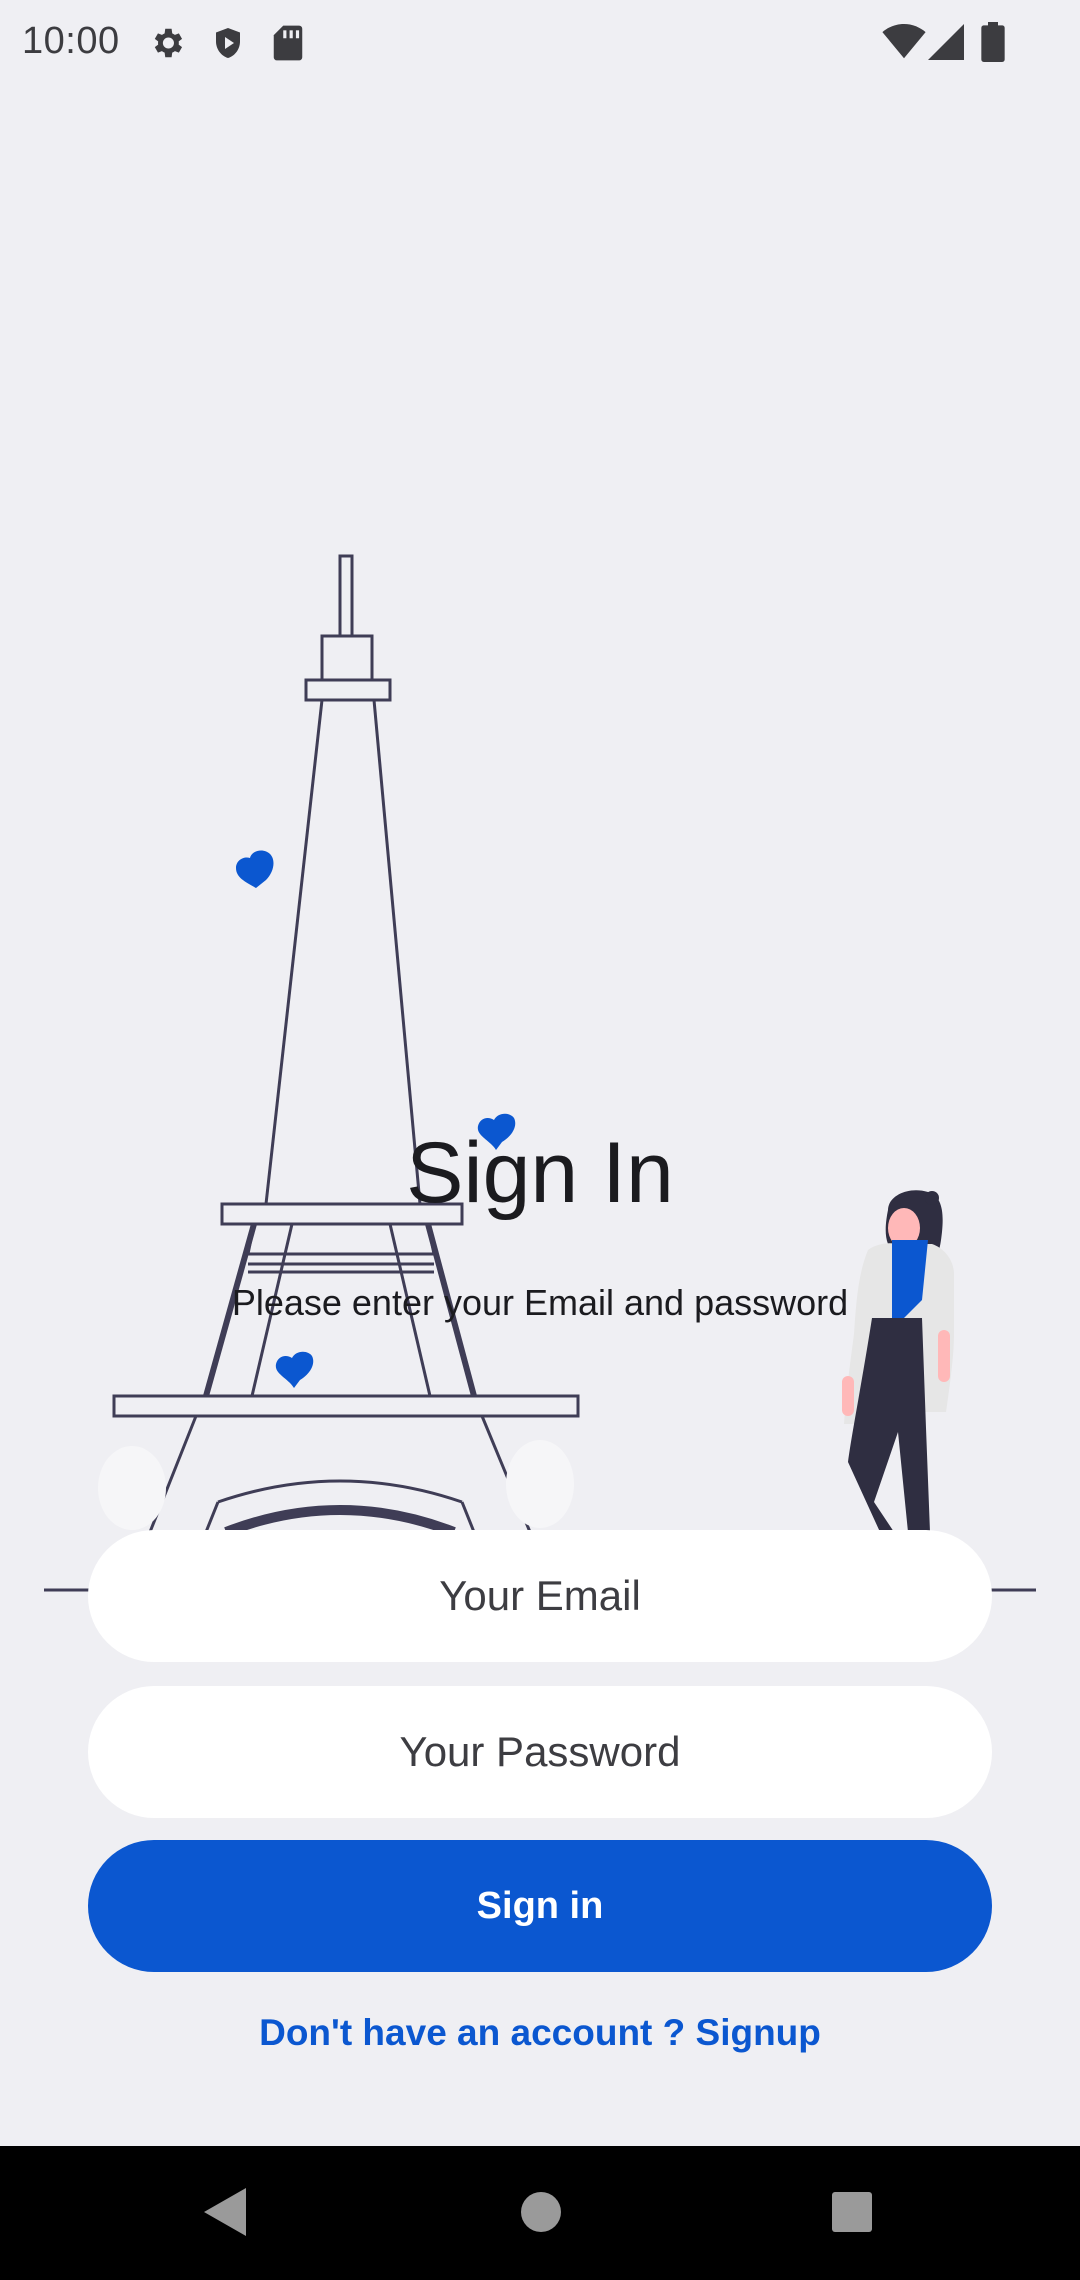 This screenshot has height=2280, width=1080. What do you see at coordinates (540, 1173) in the screenshot?
I see `page-title: Sign In` at bounding box center [540, 1173].